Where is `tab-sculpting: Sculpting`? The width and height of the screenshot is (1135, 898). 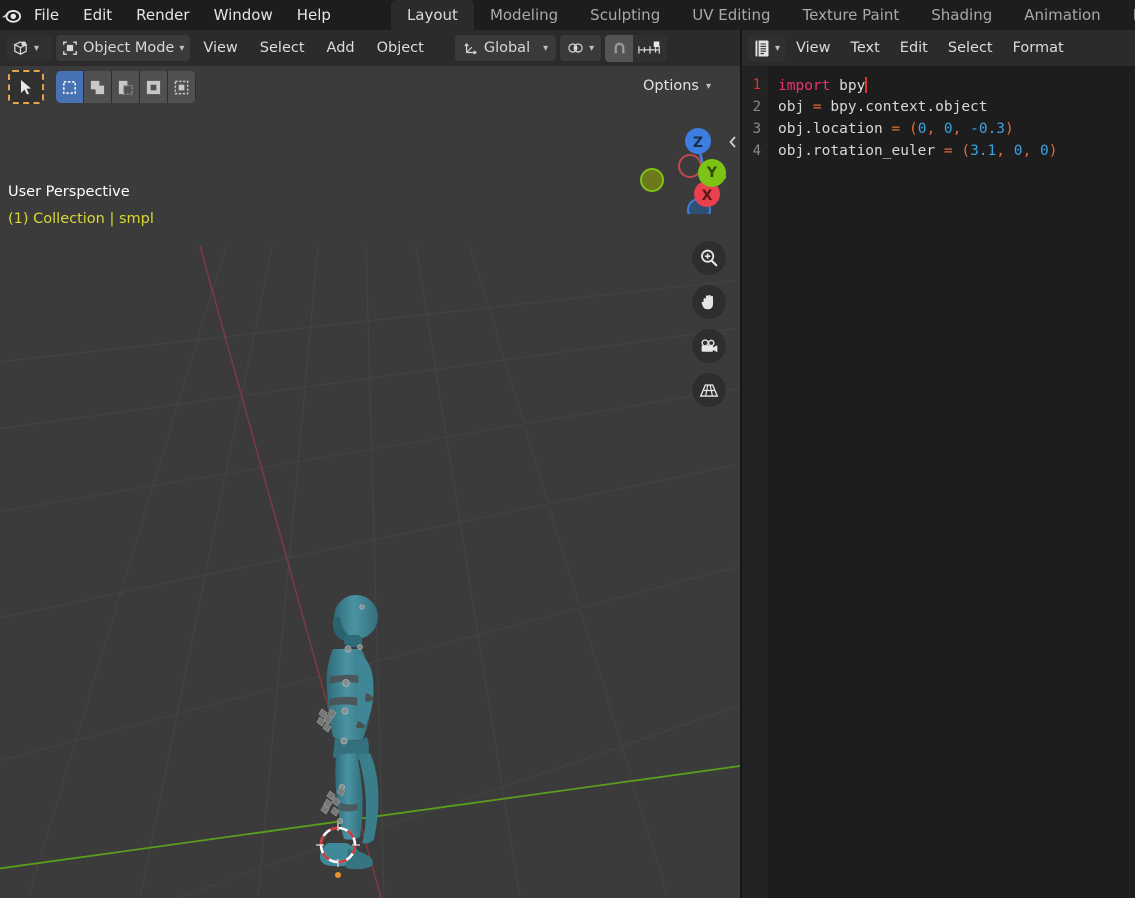
tab-sculpting: Sculpting is located at coordinates (625, 15).